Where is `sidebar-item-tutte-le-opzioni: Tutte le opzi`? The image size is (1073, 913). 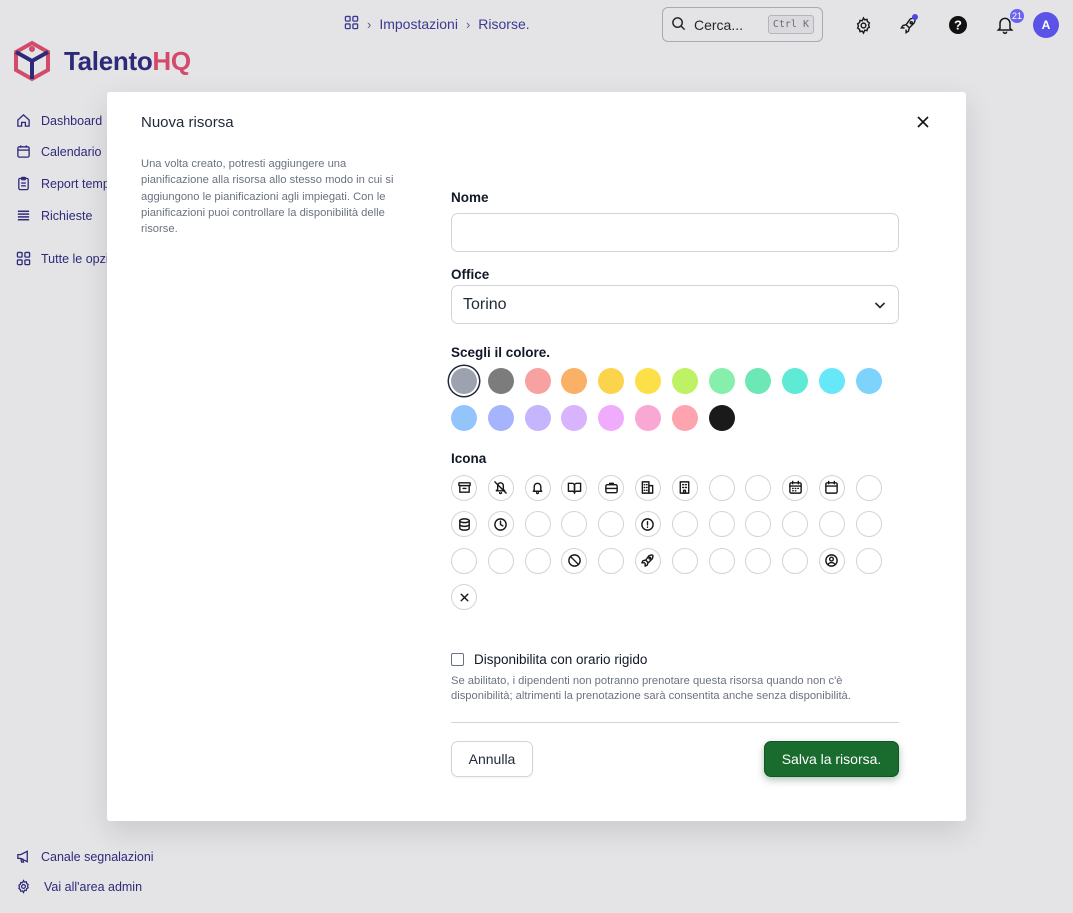
sidebar-item-tutte-le-opzioni: Tutte le opzi is located at coordinates (62, 258).